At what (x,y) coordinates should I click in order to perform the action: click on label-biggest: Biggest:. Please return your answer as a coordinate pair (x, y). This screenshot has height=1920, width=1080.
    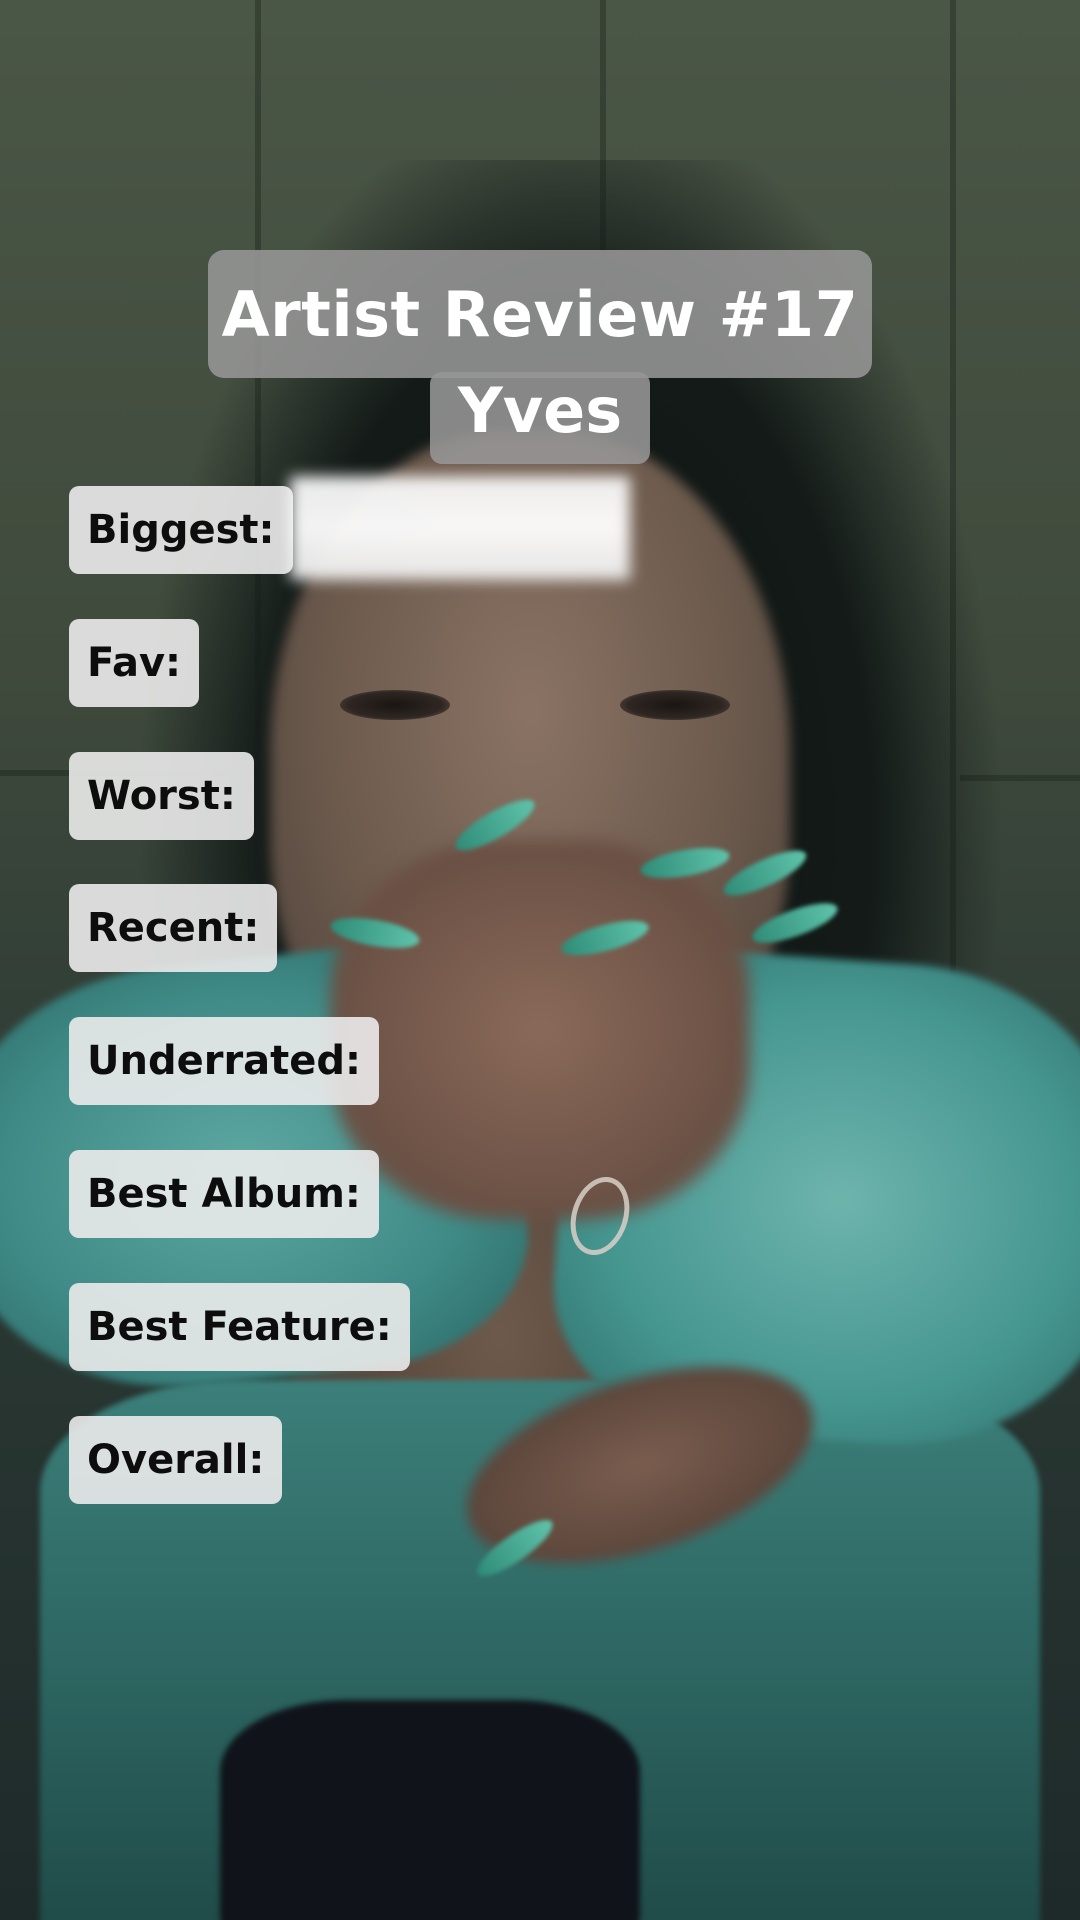
    Looking at the image, I should click on (181, 530).